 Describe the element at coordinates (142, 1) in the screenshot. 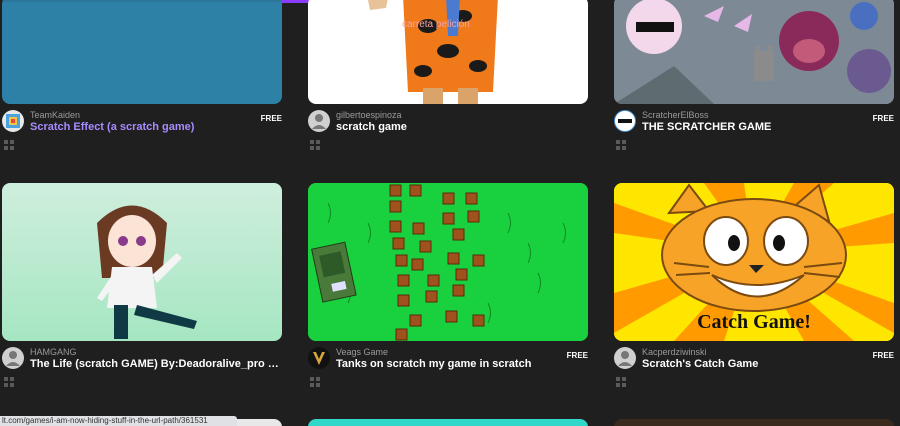

I see `thumbnail-top-strip` at that location.